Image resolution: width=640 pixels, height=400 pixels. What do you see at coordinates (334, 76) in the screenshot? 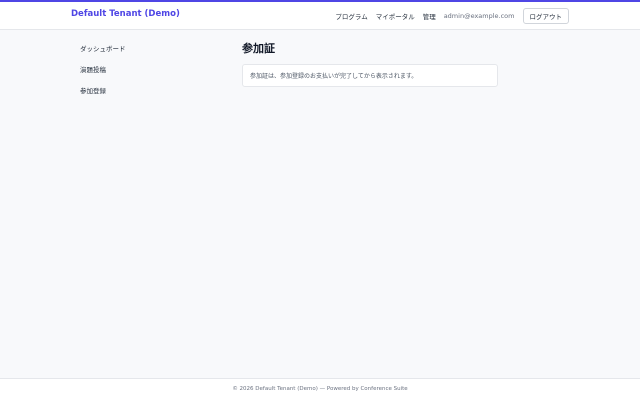
I see `notice-text: 参加証は、参加登録のお支払いが完了してから表示されます。` at bounding box center [334, 76].